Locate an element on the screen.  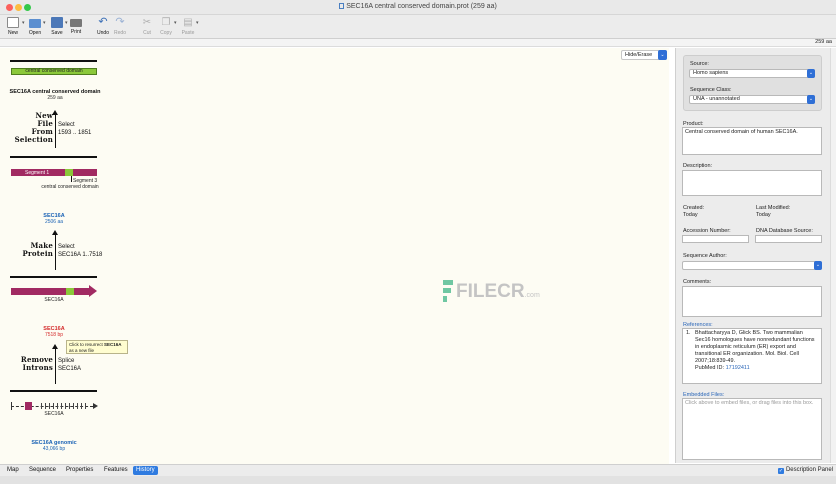
folder-icon is located at coordinates (35, 23).